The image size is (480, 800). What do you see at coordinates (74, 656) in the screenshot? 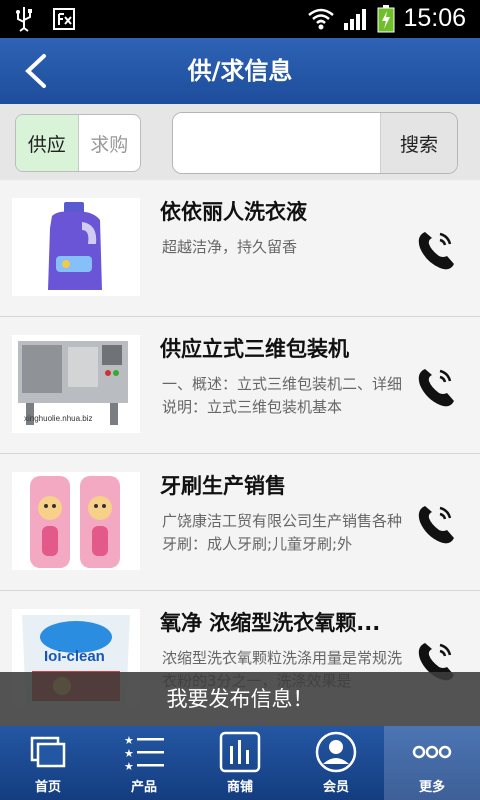
I see `product-brand-text: Ioi-clean` at bounding box center [74, 656].